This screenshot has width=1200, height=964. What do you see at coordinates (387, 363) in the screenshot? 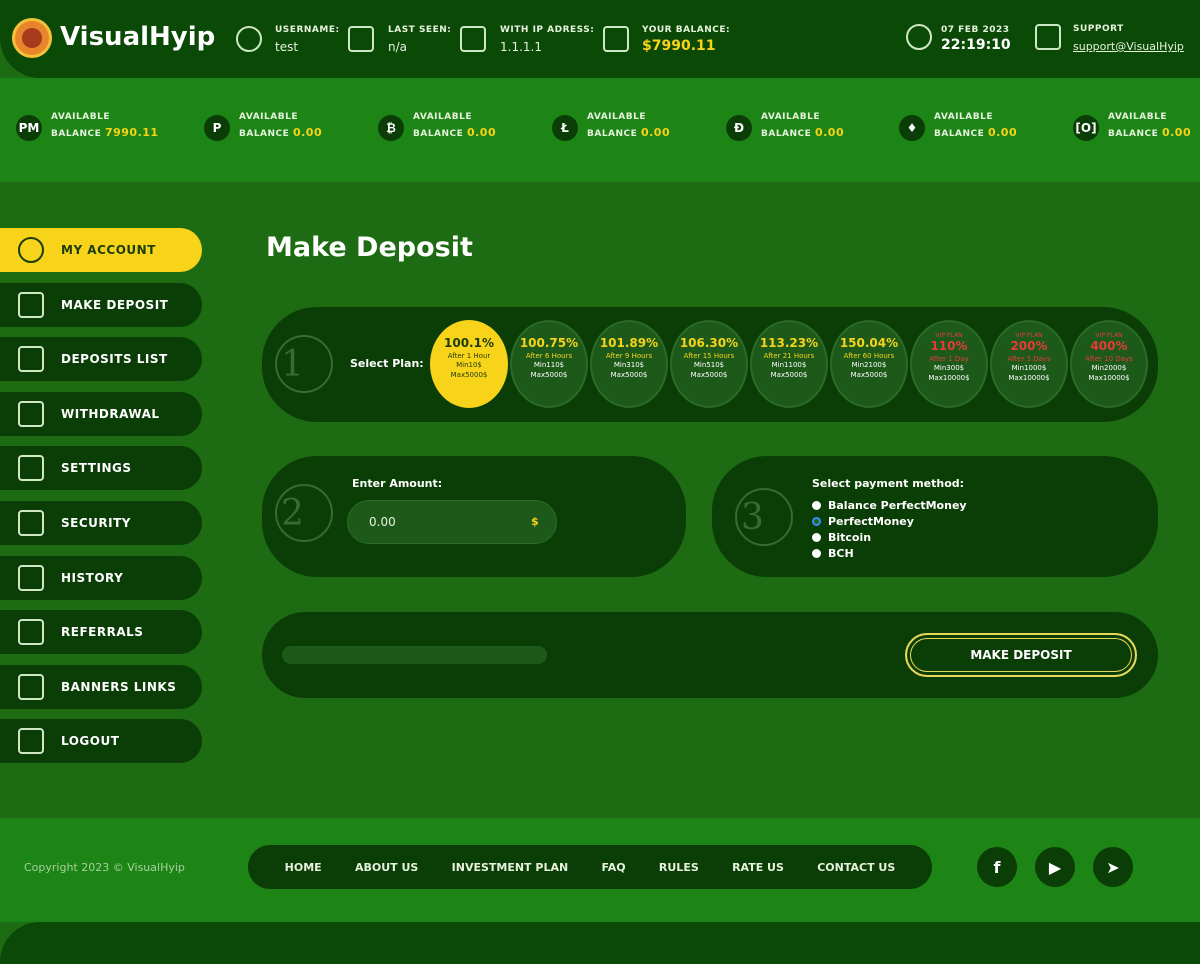
I see `select-plan-label: Select Plan:` at bounding box center [387, 363].